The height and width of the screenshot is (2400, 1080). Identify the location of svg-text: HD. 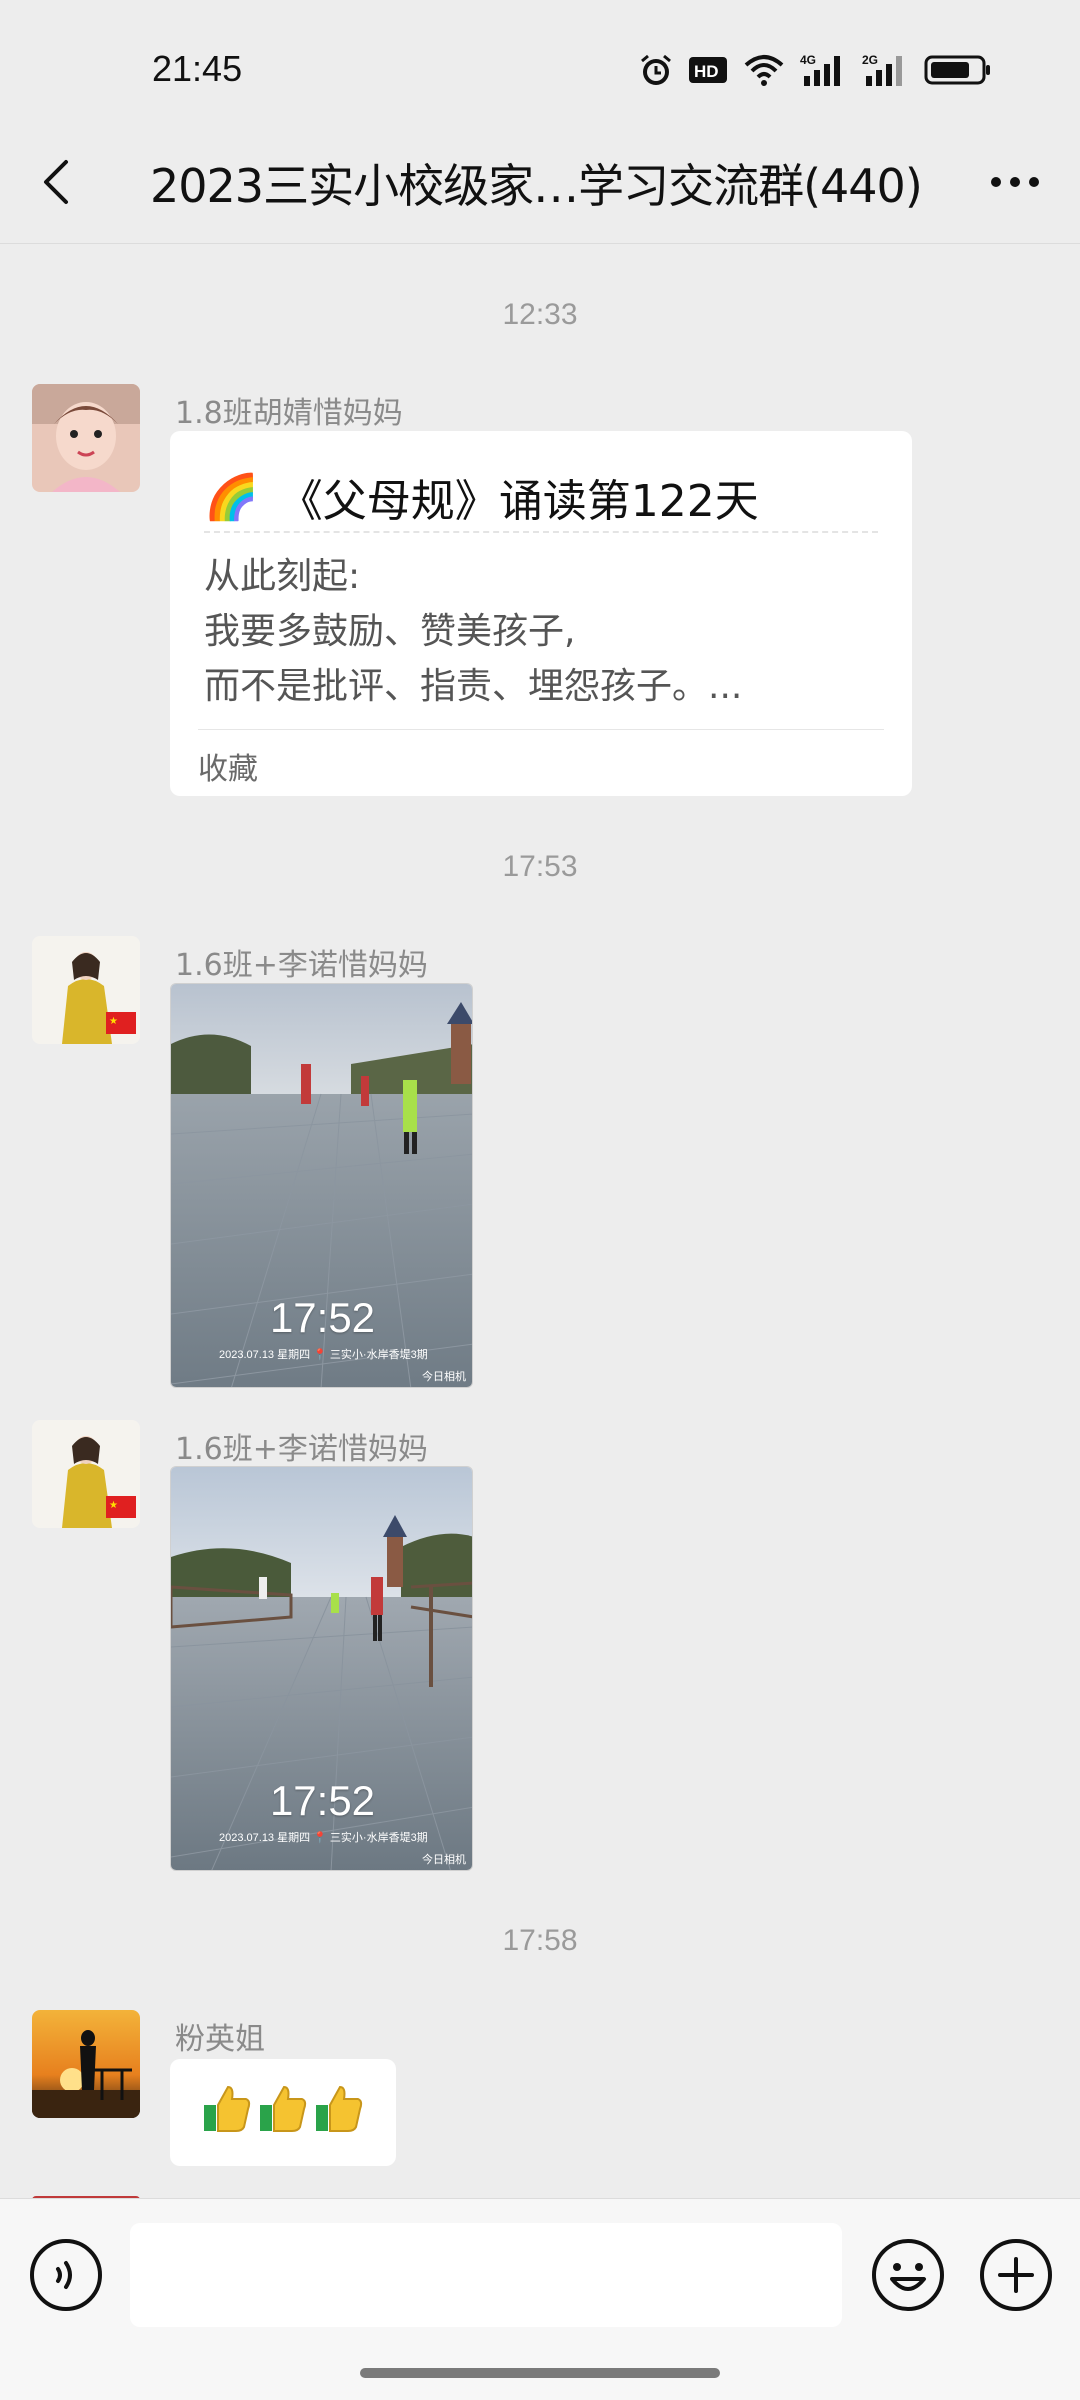
(706, 71).